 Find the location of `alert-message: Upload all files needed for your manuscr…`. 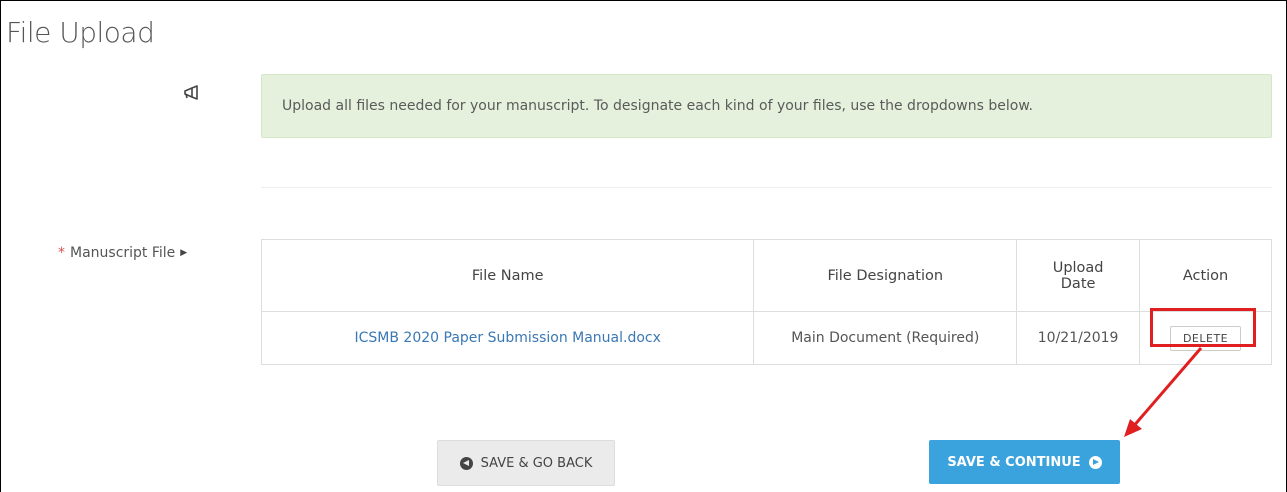

alert-message: Upload all files needed for your manuscr… is located at coordinates (657, 106).